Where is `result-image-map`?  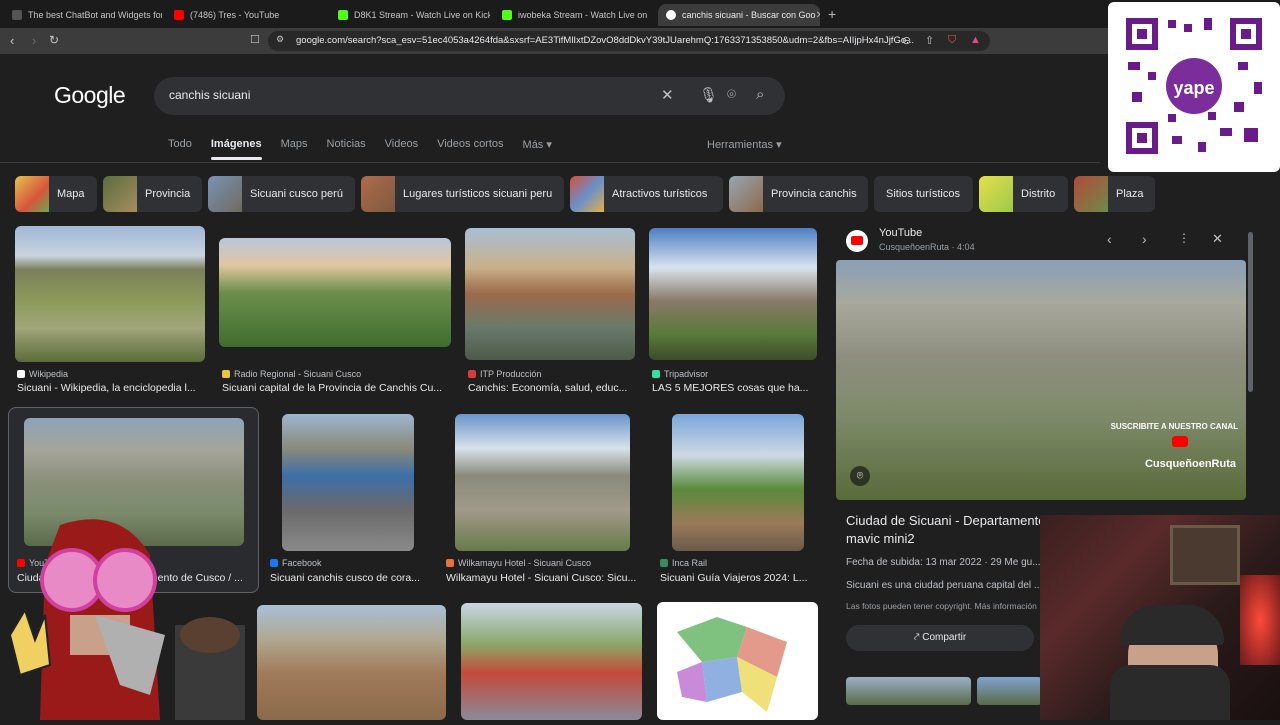 result-image-map is located at coordinates (737, 661).